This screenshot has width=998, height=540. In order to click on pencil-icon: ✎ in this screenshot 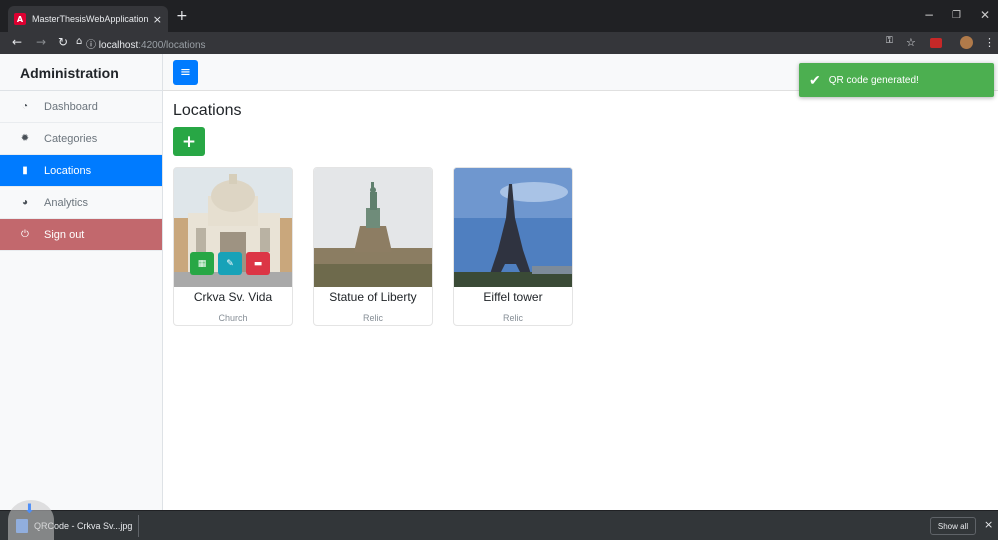, I will do `click(230, 263)`.